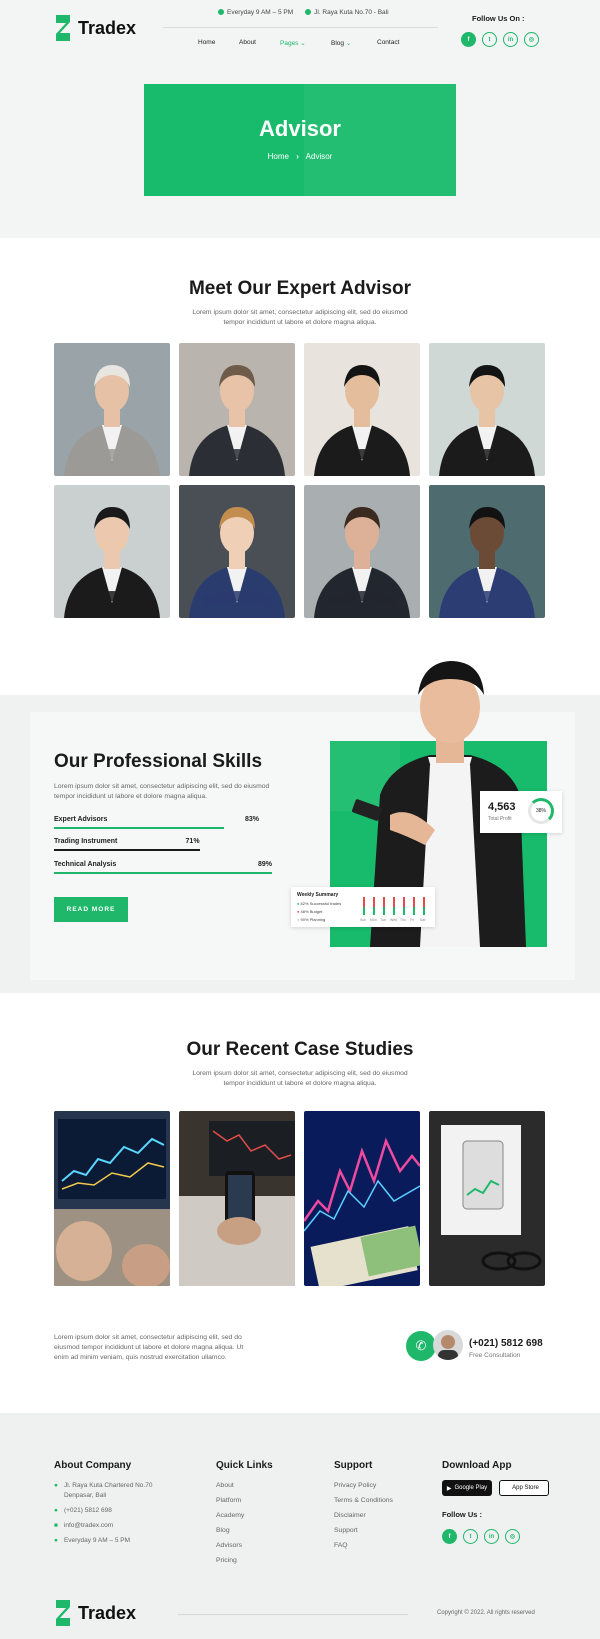 Image resolution: width=600 pixels, height=1639 pixels. I want to click on footer-socials: f t in ◎, so click(481, 1536).